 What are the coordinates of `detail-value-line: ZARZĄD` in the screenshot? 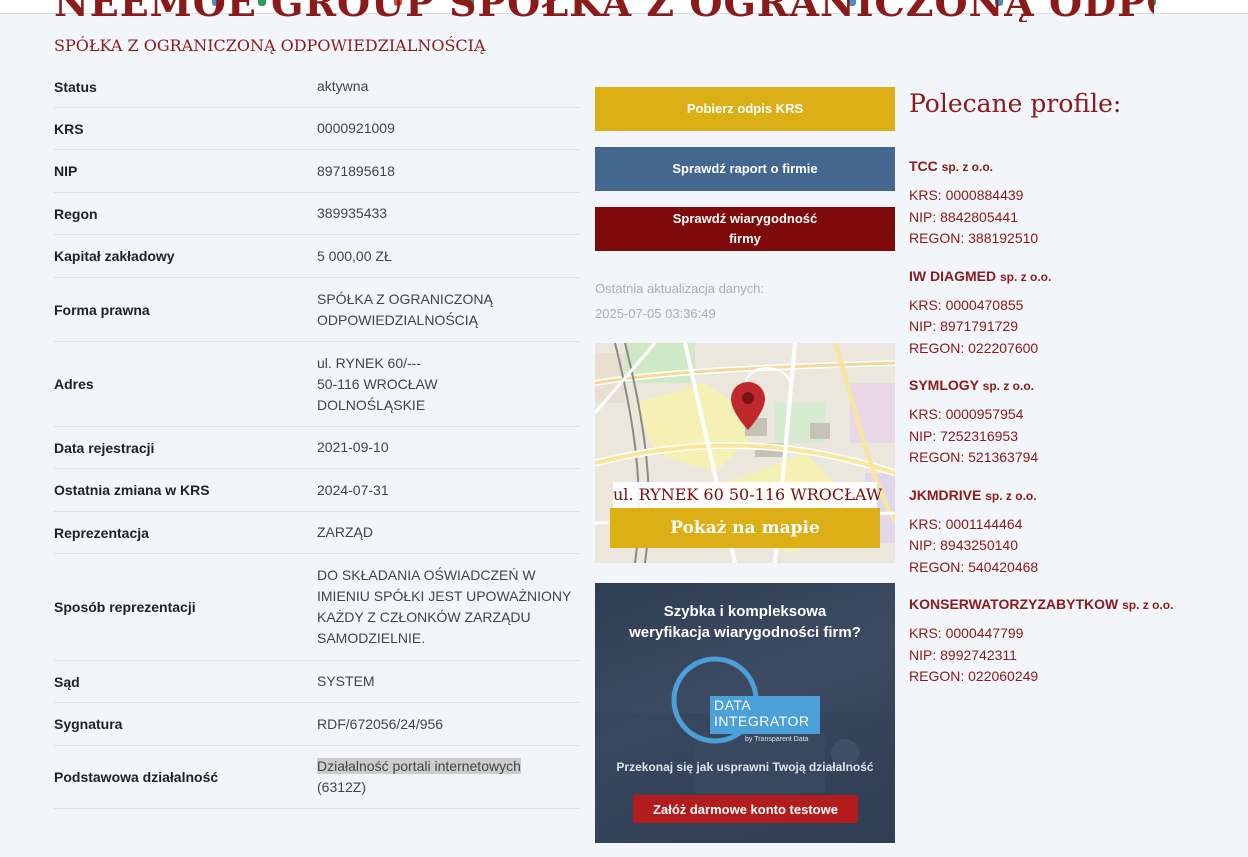 It's located at (448, 532).